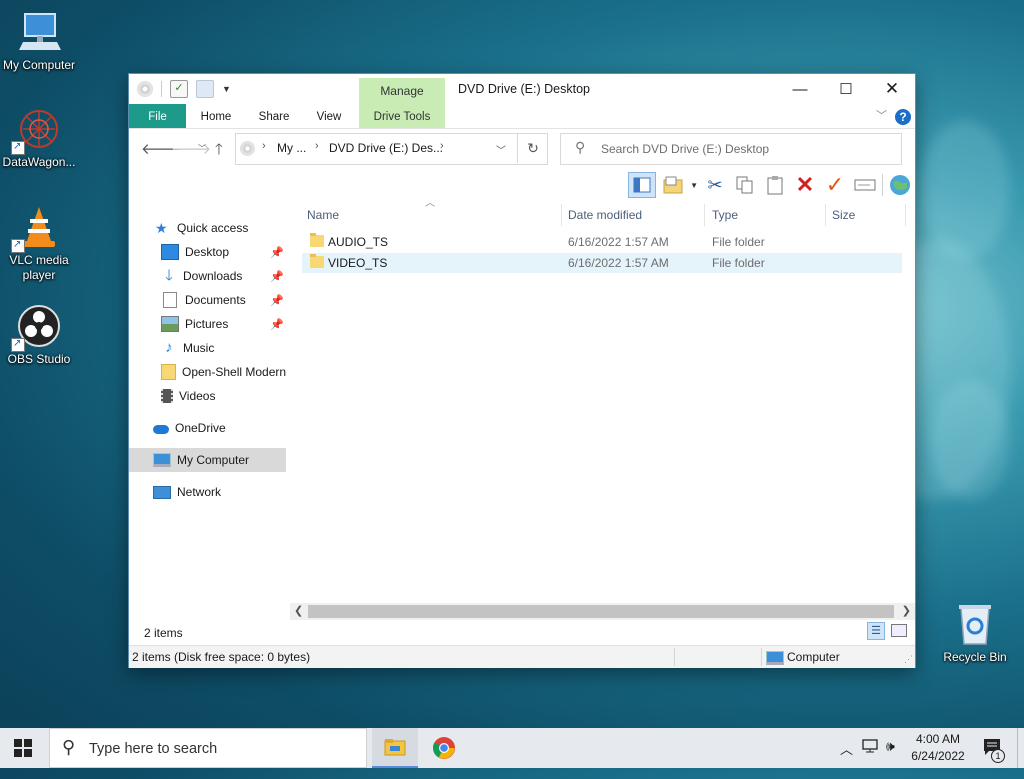 This screenshot has height=779, width=1024. What do you see at coordinates (899, 630) in the screenshot?
I see `large-icons-view-icon` at bounding box center [899, 630].